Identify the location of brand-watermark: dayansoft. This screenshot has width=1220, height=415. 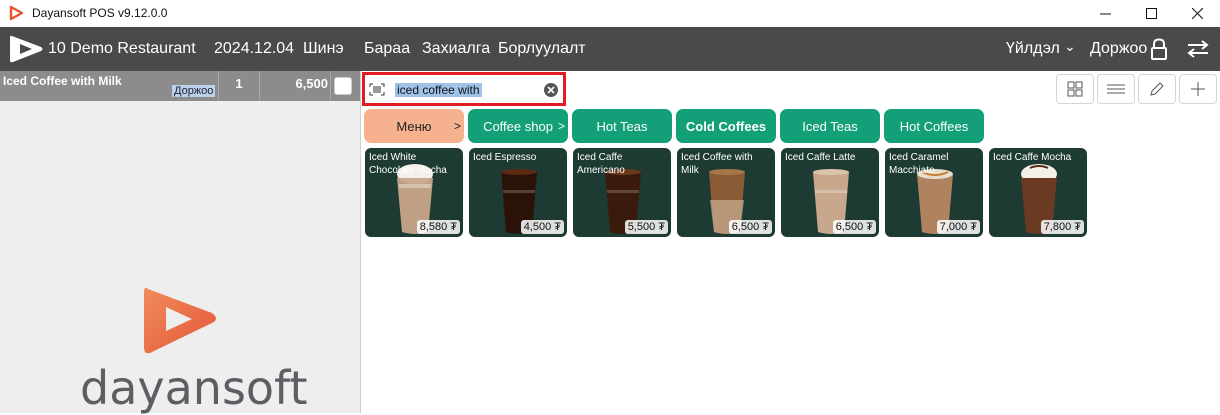
(193, 348).